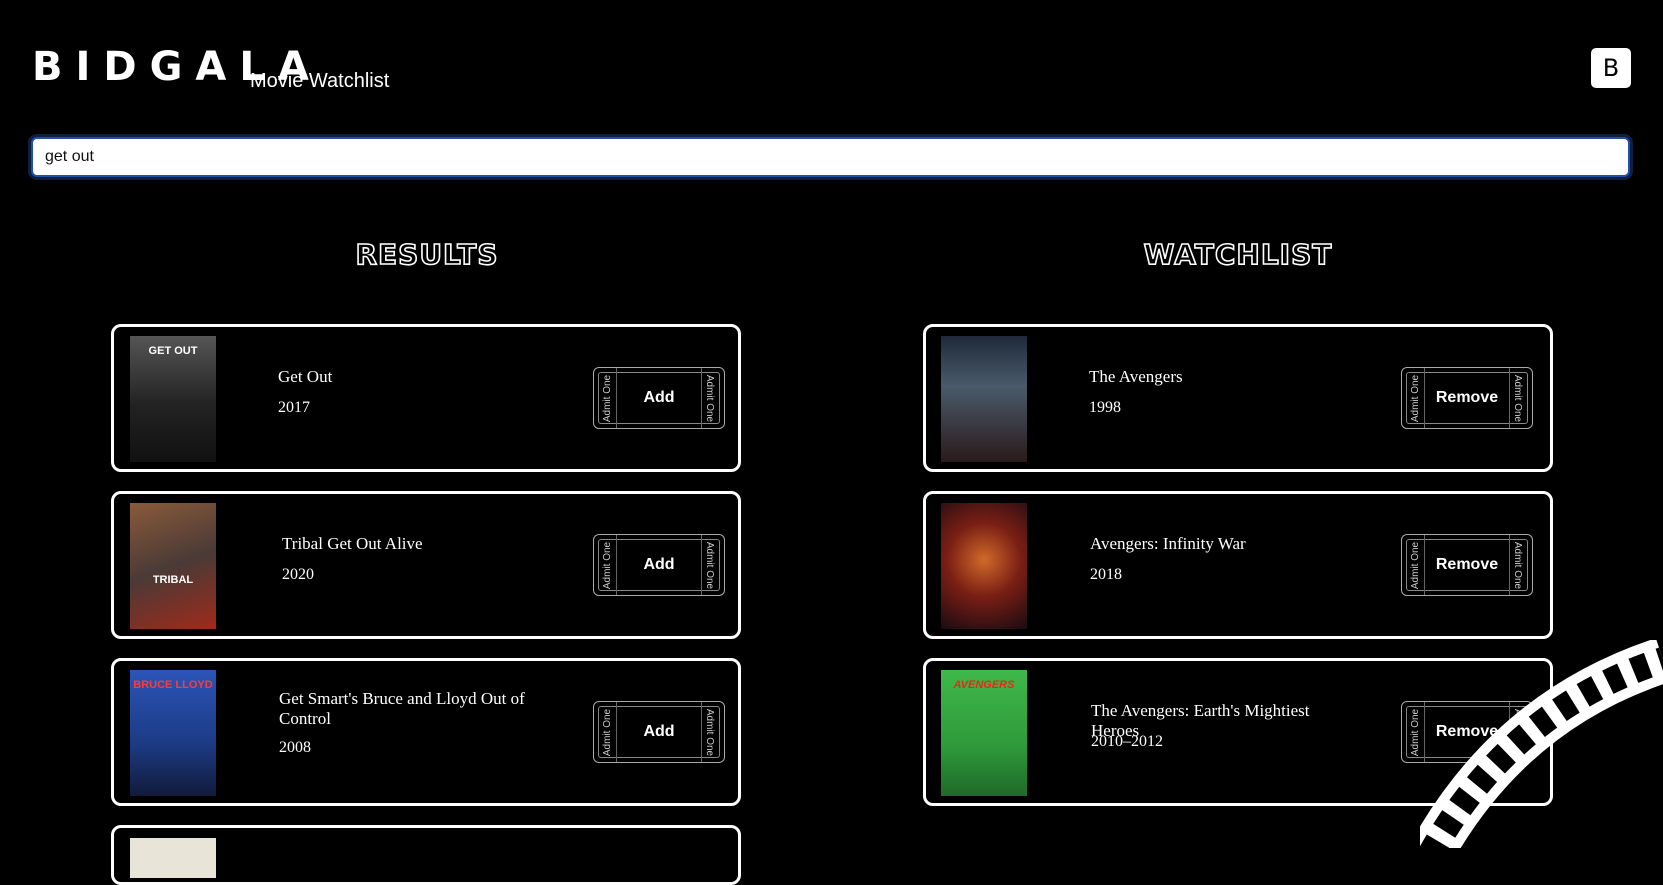 This screenshot has width=1663, height=885. Describe the element at coordinates (984, 685) in the screenshot. I see `poster-title: AVENGERS` at that location.